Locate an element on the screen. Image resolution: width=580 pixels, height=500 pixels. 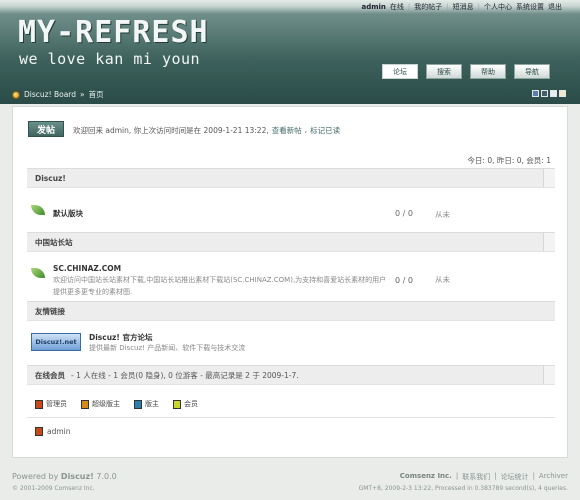
online-user-list: admin is located at coordinates (53, 431).